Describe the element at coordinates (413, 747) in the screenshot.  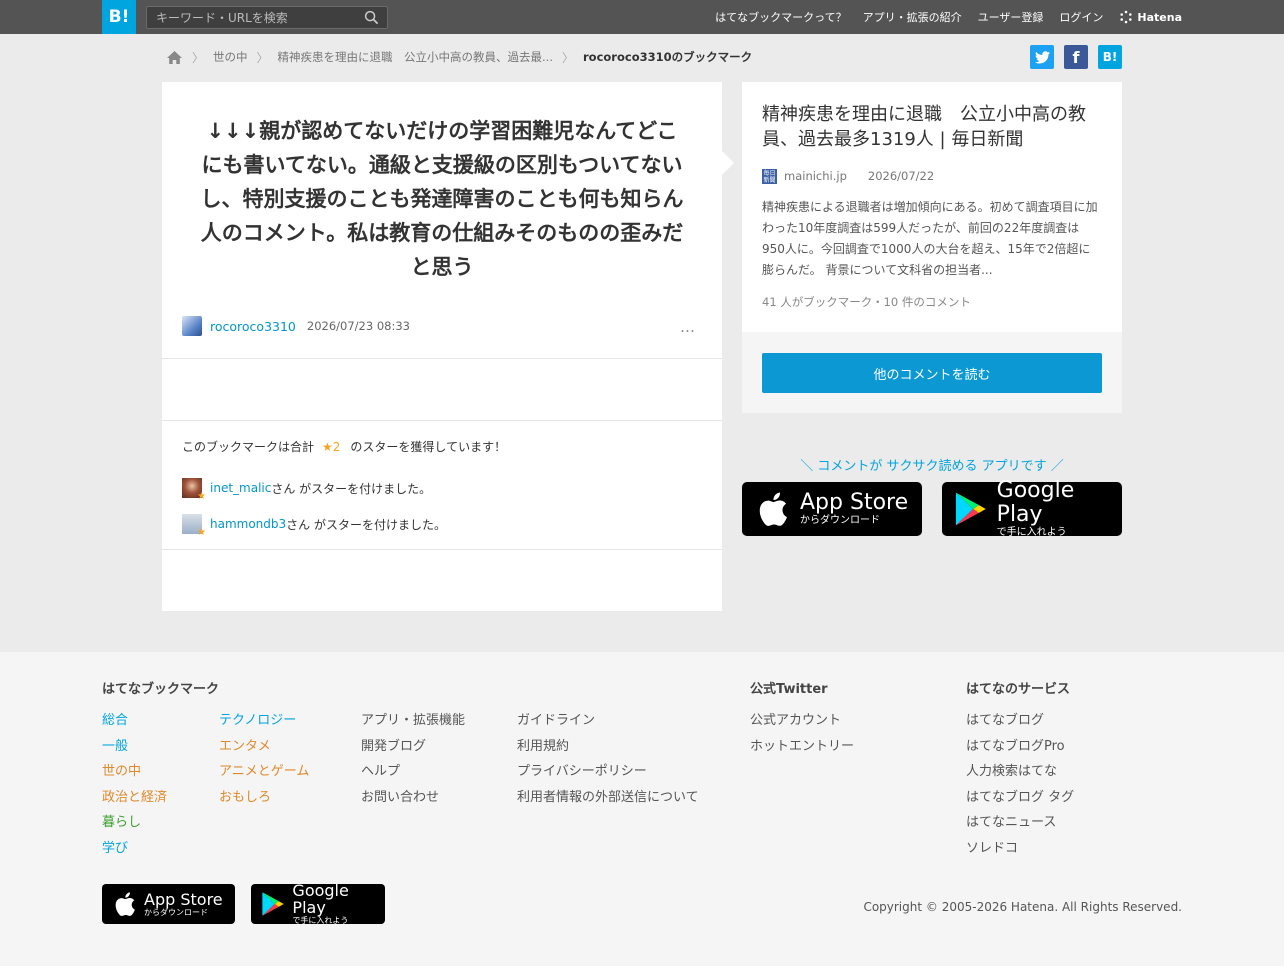
I see `footer-link-devblog: 開発ブログ` at that location.